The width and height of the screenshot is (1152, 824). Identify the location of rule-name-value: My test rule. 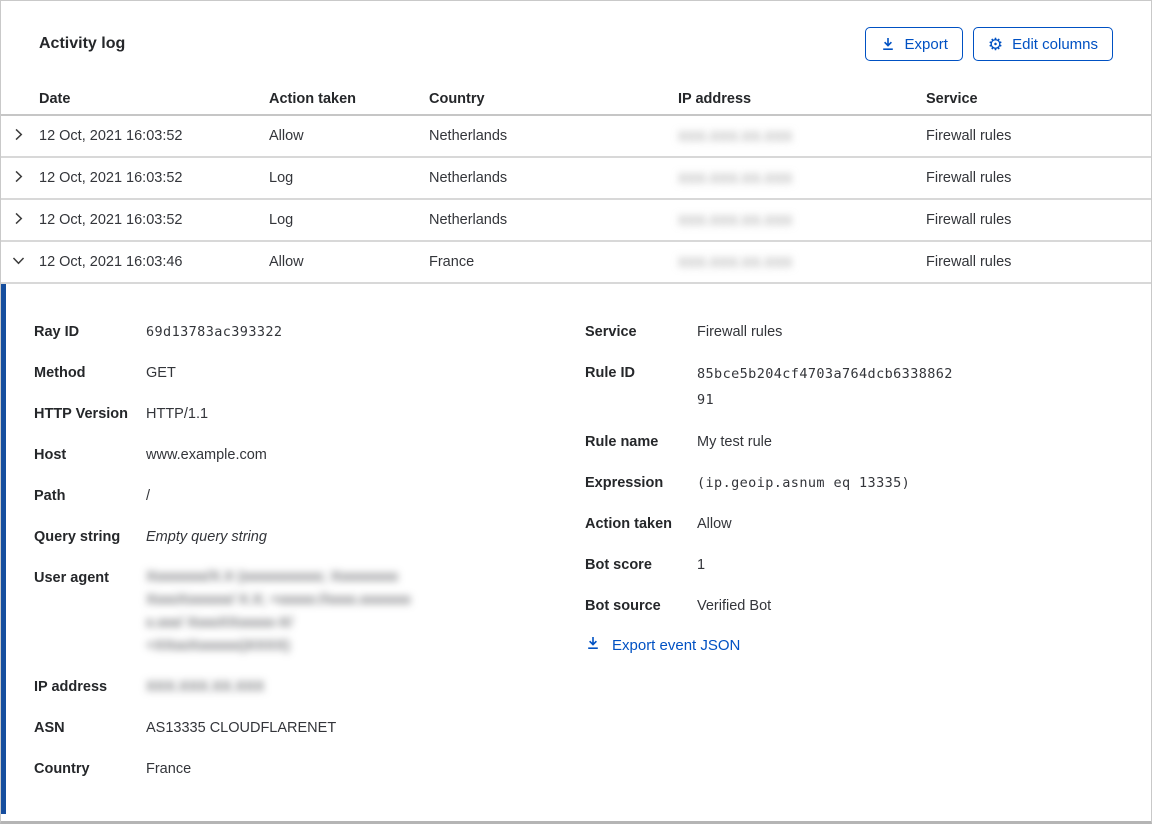
(734, 442).